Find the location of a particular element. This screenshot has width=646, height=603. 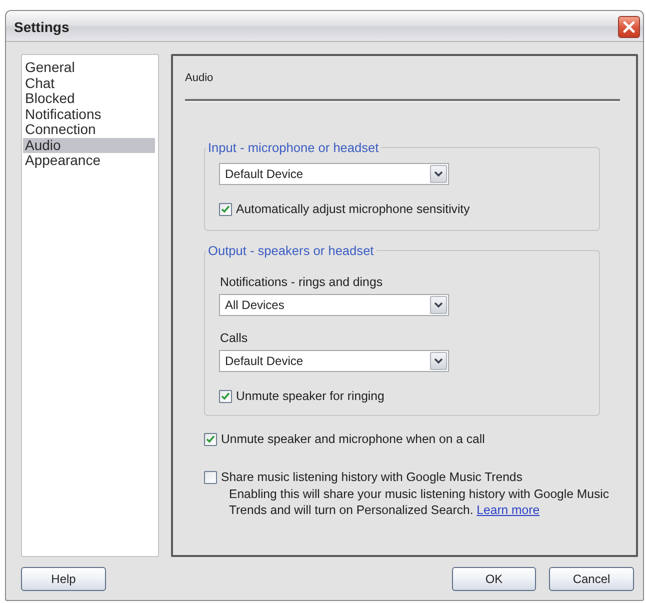

sidebar-item: Audio is located at coordinates (89, 145).